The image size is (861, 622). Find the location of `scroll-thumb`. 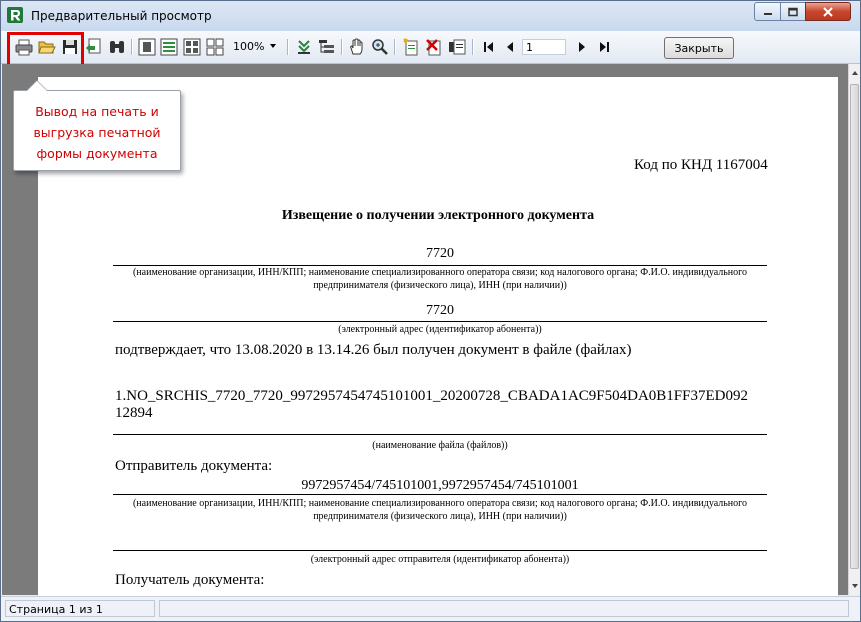

scroll-thumb is located at coordinates (854, 326).